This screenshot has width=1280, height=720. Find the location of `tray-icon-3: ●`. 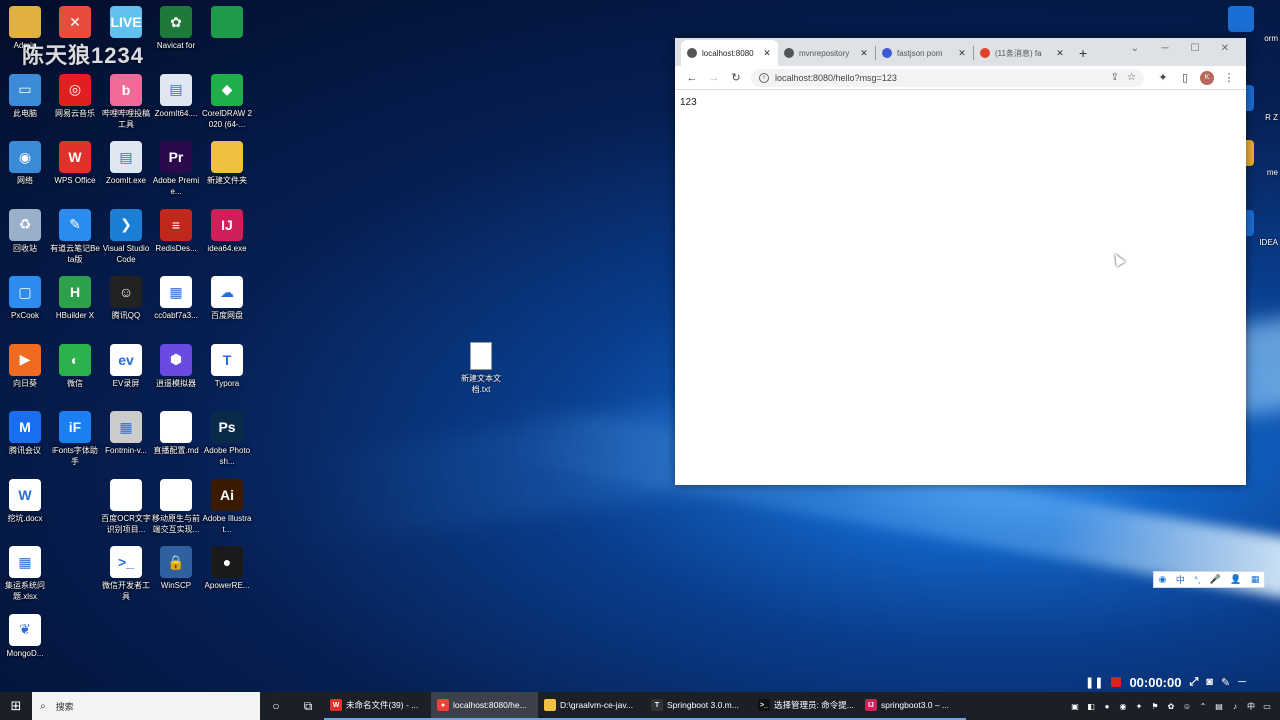

tray-icon-3: ● is located at coordinates (1107, 706).